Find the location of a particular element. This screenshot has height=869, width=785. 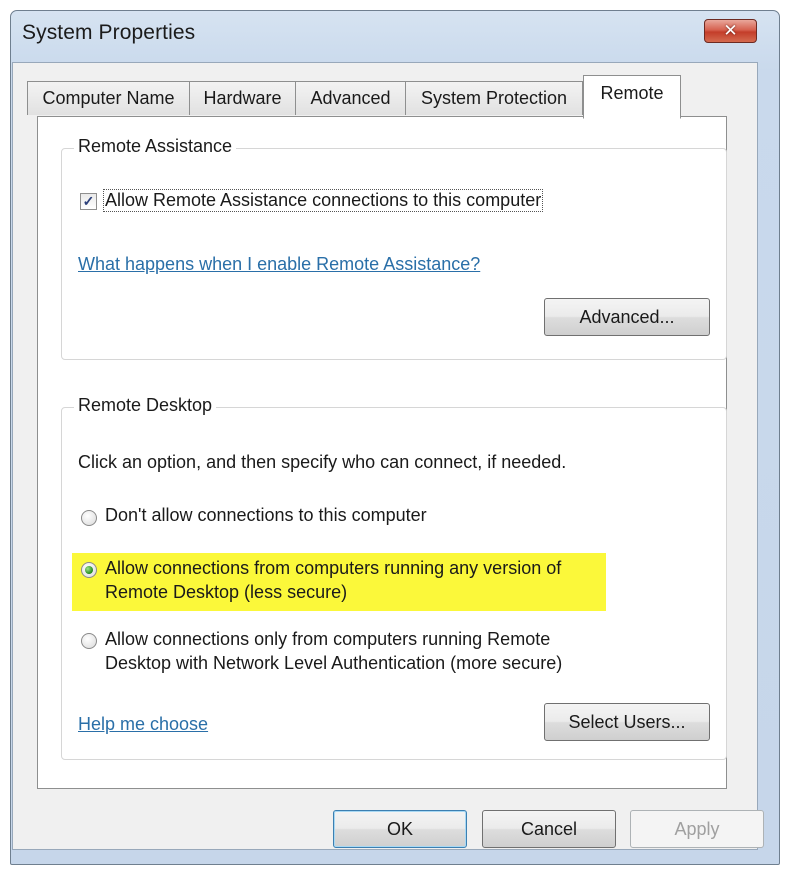

checkmark-icon: ✓ is located at coordinates (88, 201).